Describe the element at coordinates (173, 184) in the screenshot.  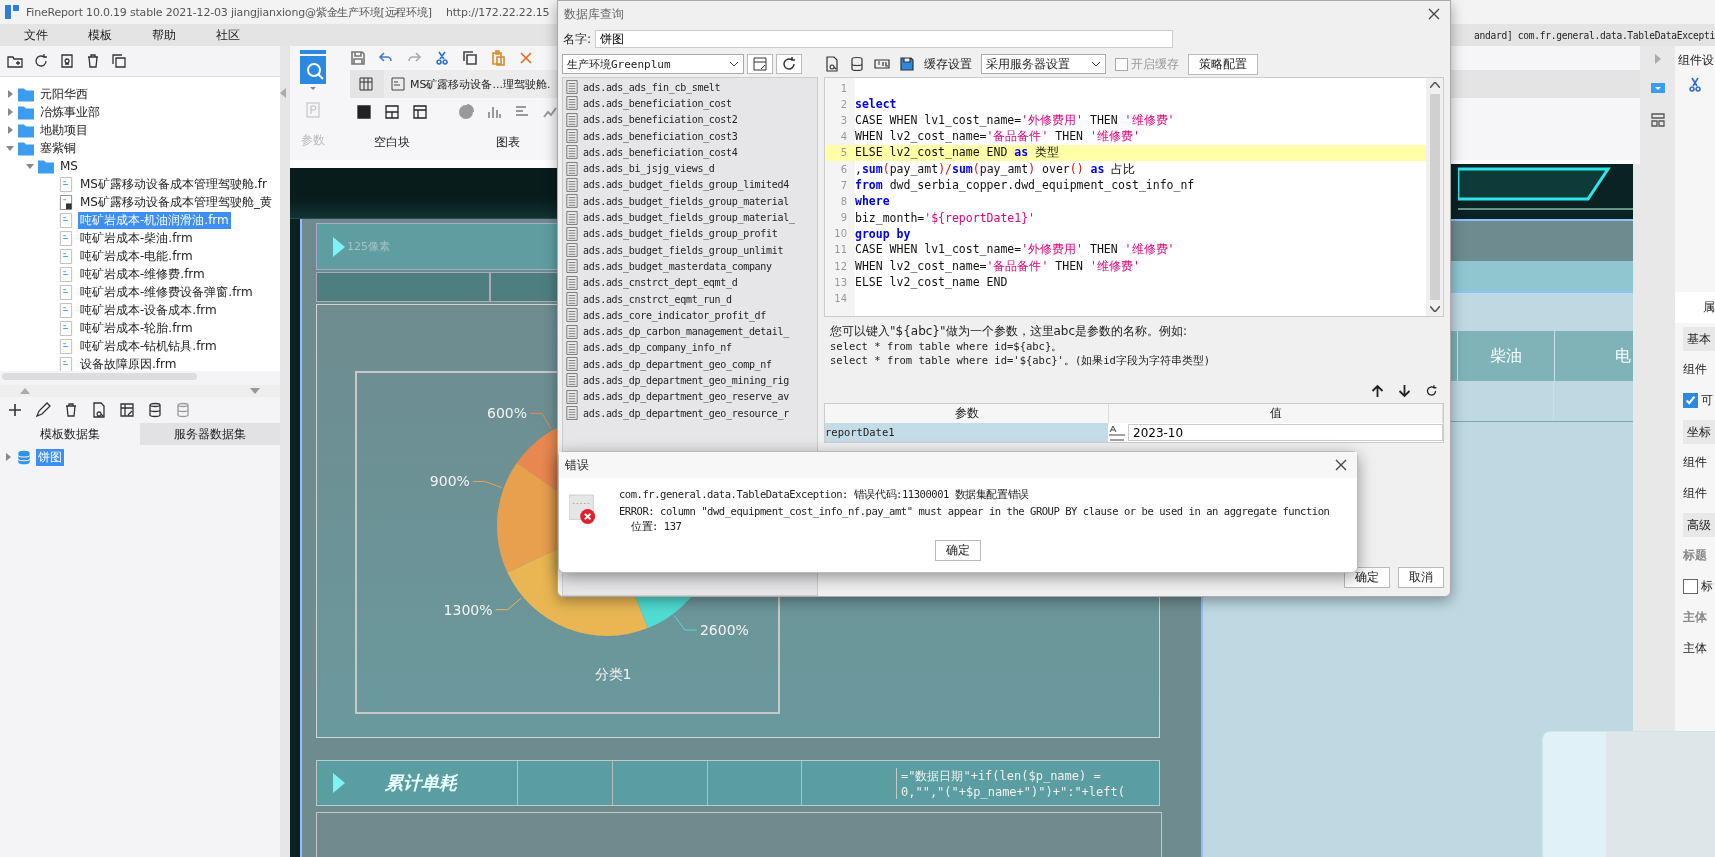
I see `tree-item: MS矿露移动设备成本管理驾驶舱.fr` at that location.